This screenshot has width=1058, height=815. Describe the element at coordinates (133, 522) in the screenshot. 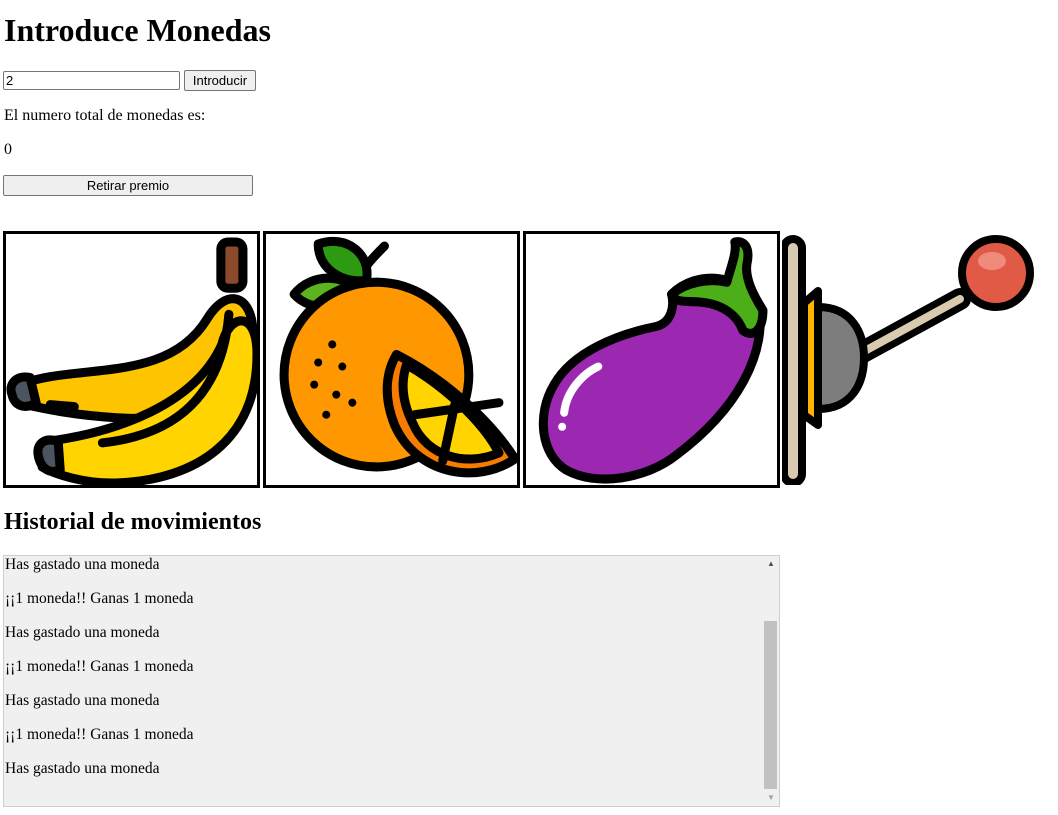

I see `history-title: Historial de movimientos` at that location.